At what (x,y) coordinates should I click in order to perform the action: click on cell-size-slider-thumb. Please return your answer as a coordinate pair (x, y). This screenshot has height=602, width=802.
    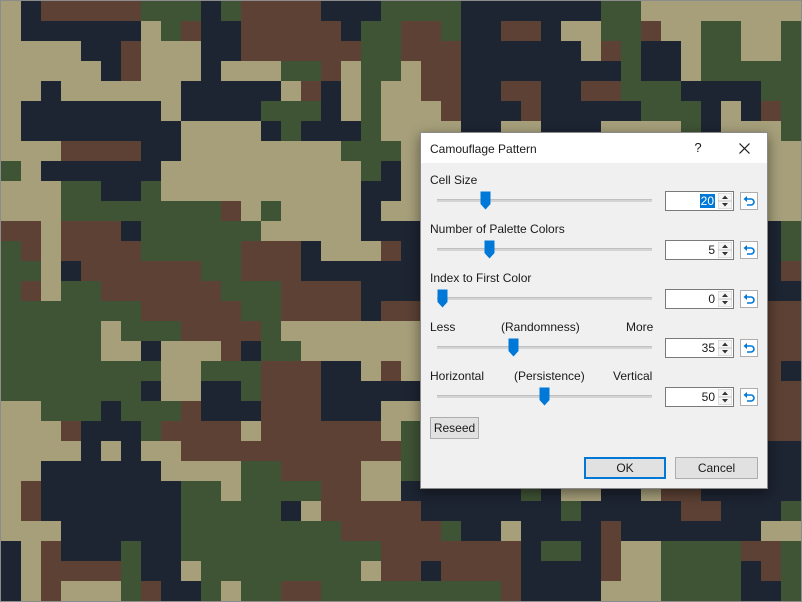
    Looking at the image, I should click on (485, 200).